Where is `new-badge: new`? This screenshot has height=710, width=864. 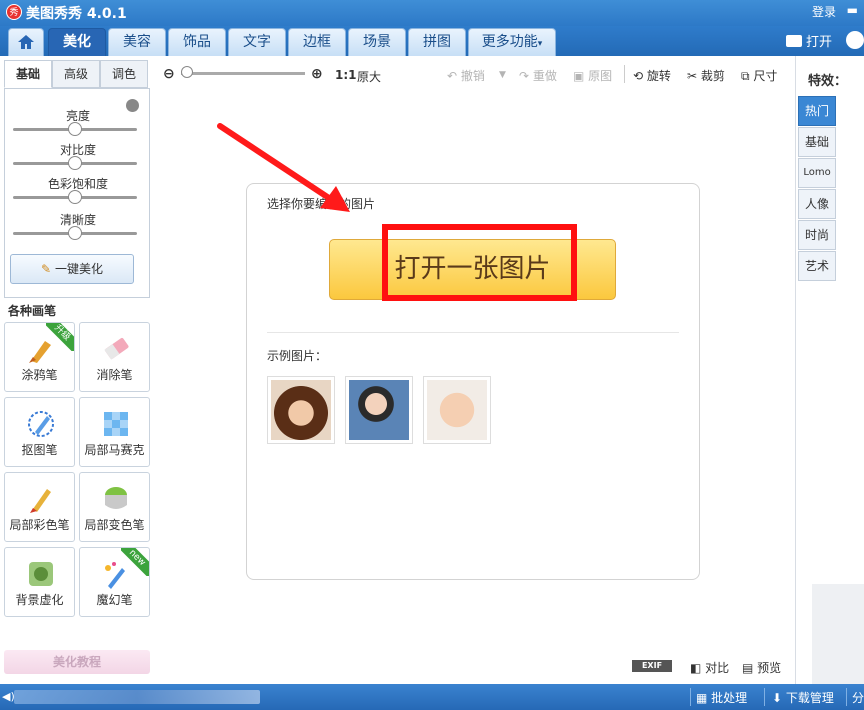 new-badge: new is located at coordinates (135, 562).